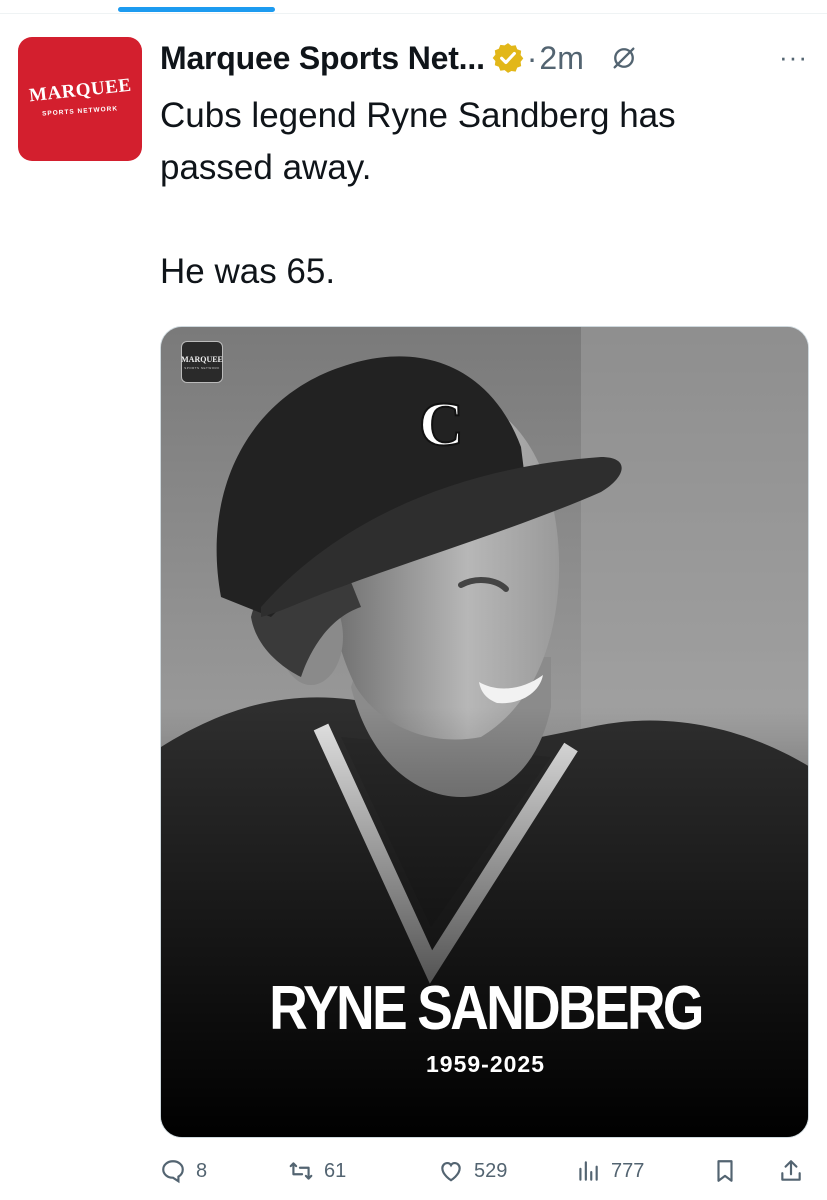 The image size is (827, 1200). I want to click on repost-count: 61, so click(335, 1170).